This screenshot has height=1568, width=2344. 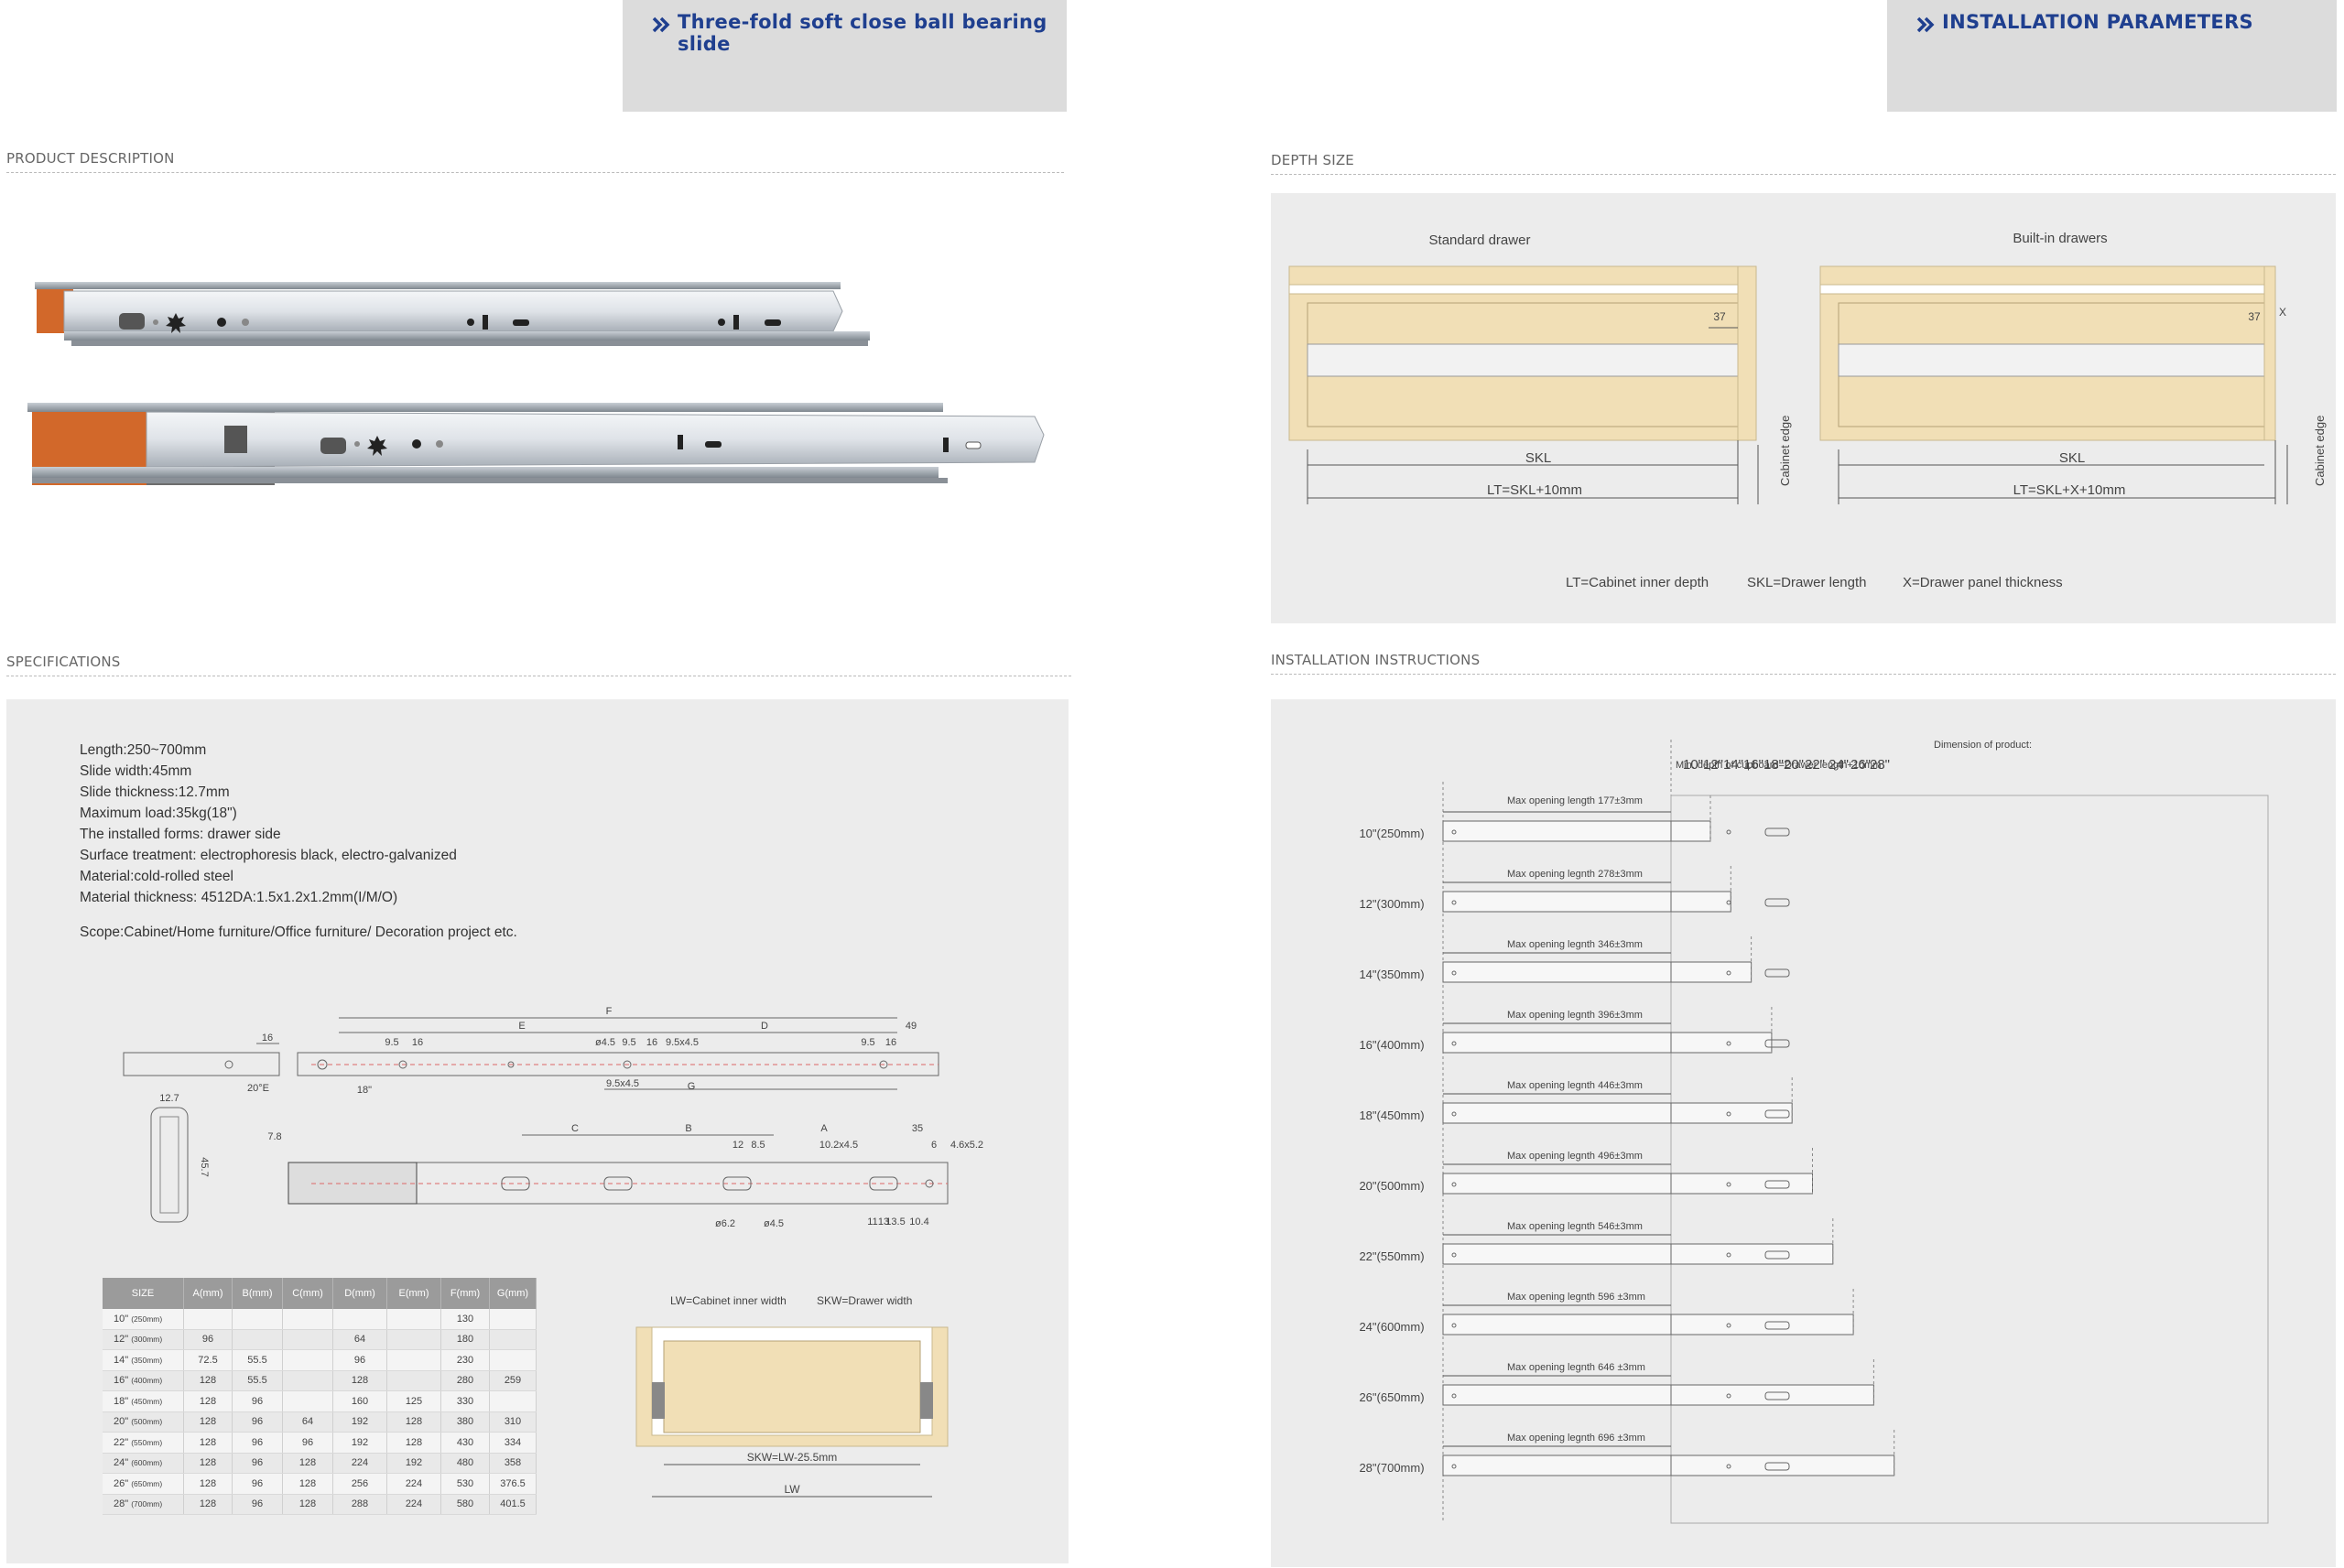 I want to click on dim-45-7: 45.7, so click(x=204, y=1166).